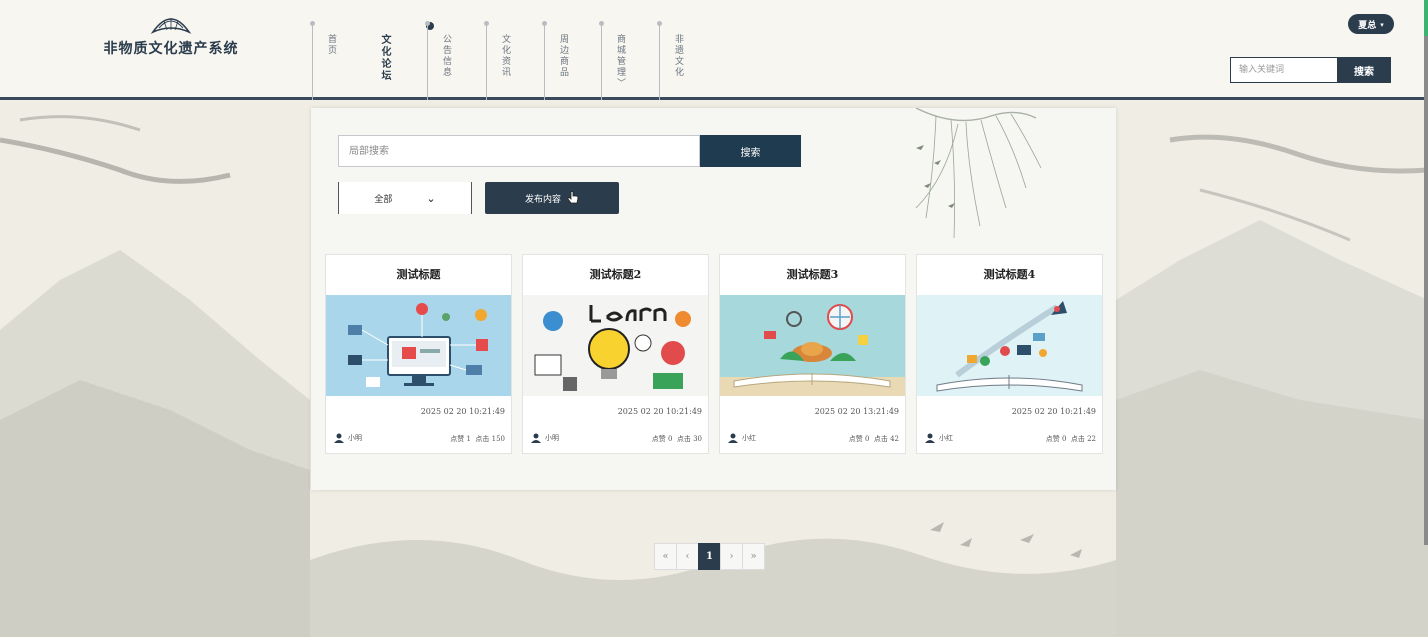  I want to click on page-first-button: «, so click(665, 556).